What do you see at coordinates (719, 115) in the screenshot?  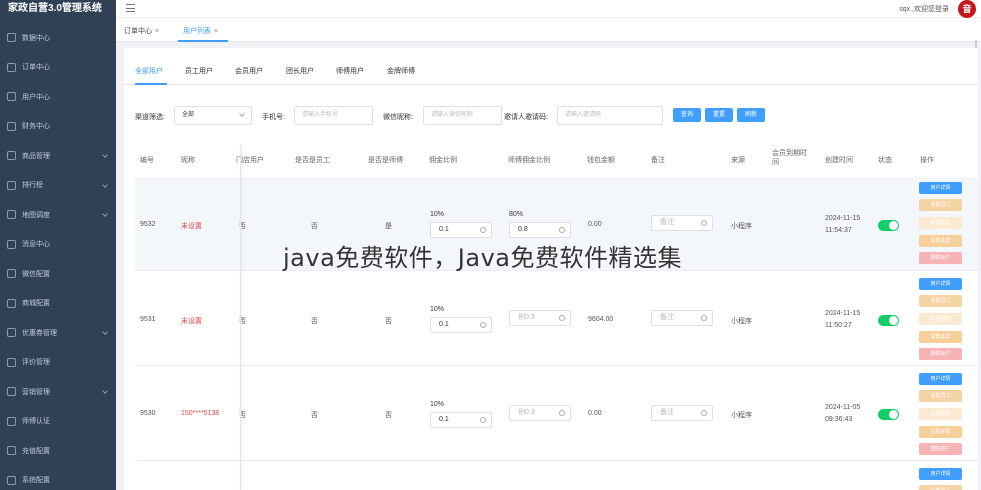 I see `reset-button: 重置` at bounding box center [719, 115].